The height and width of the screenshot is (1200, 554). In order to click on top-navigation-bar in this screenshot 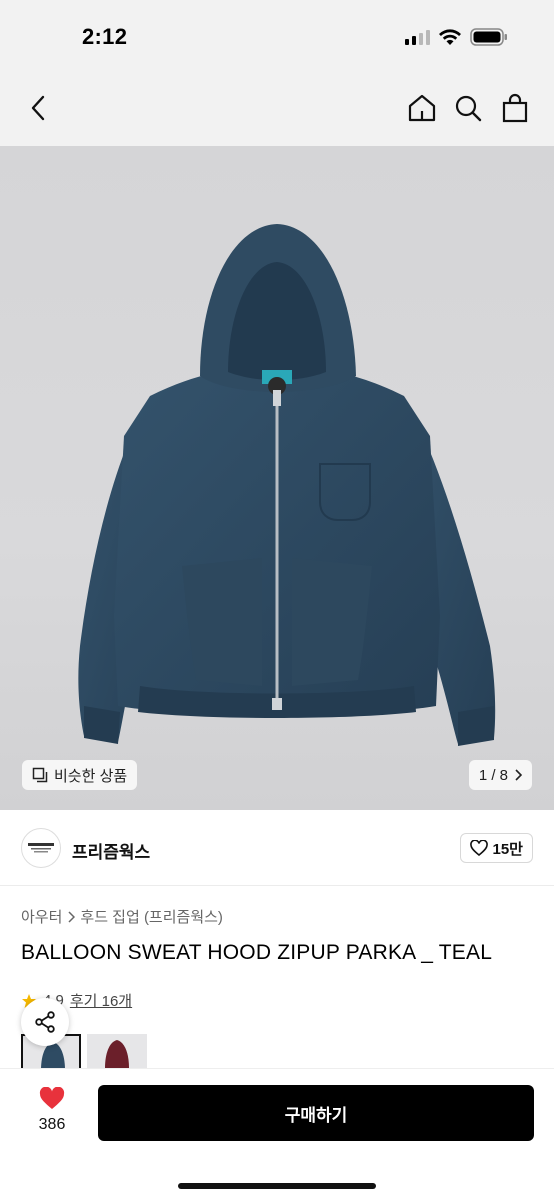, I will do `click(277, 108)`.